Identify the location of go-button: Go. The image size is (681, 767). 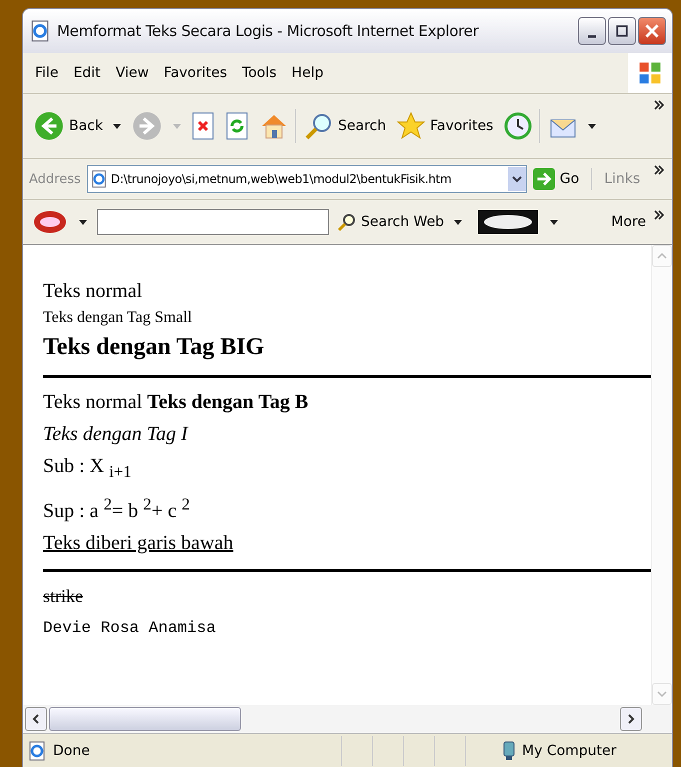
(562, 179).